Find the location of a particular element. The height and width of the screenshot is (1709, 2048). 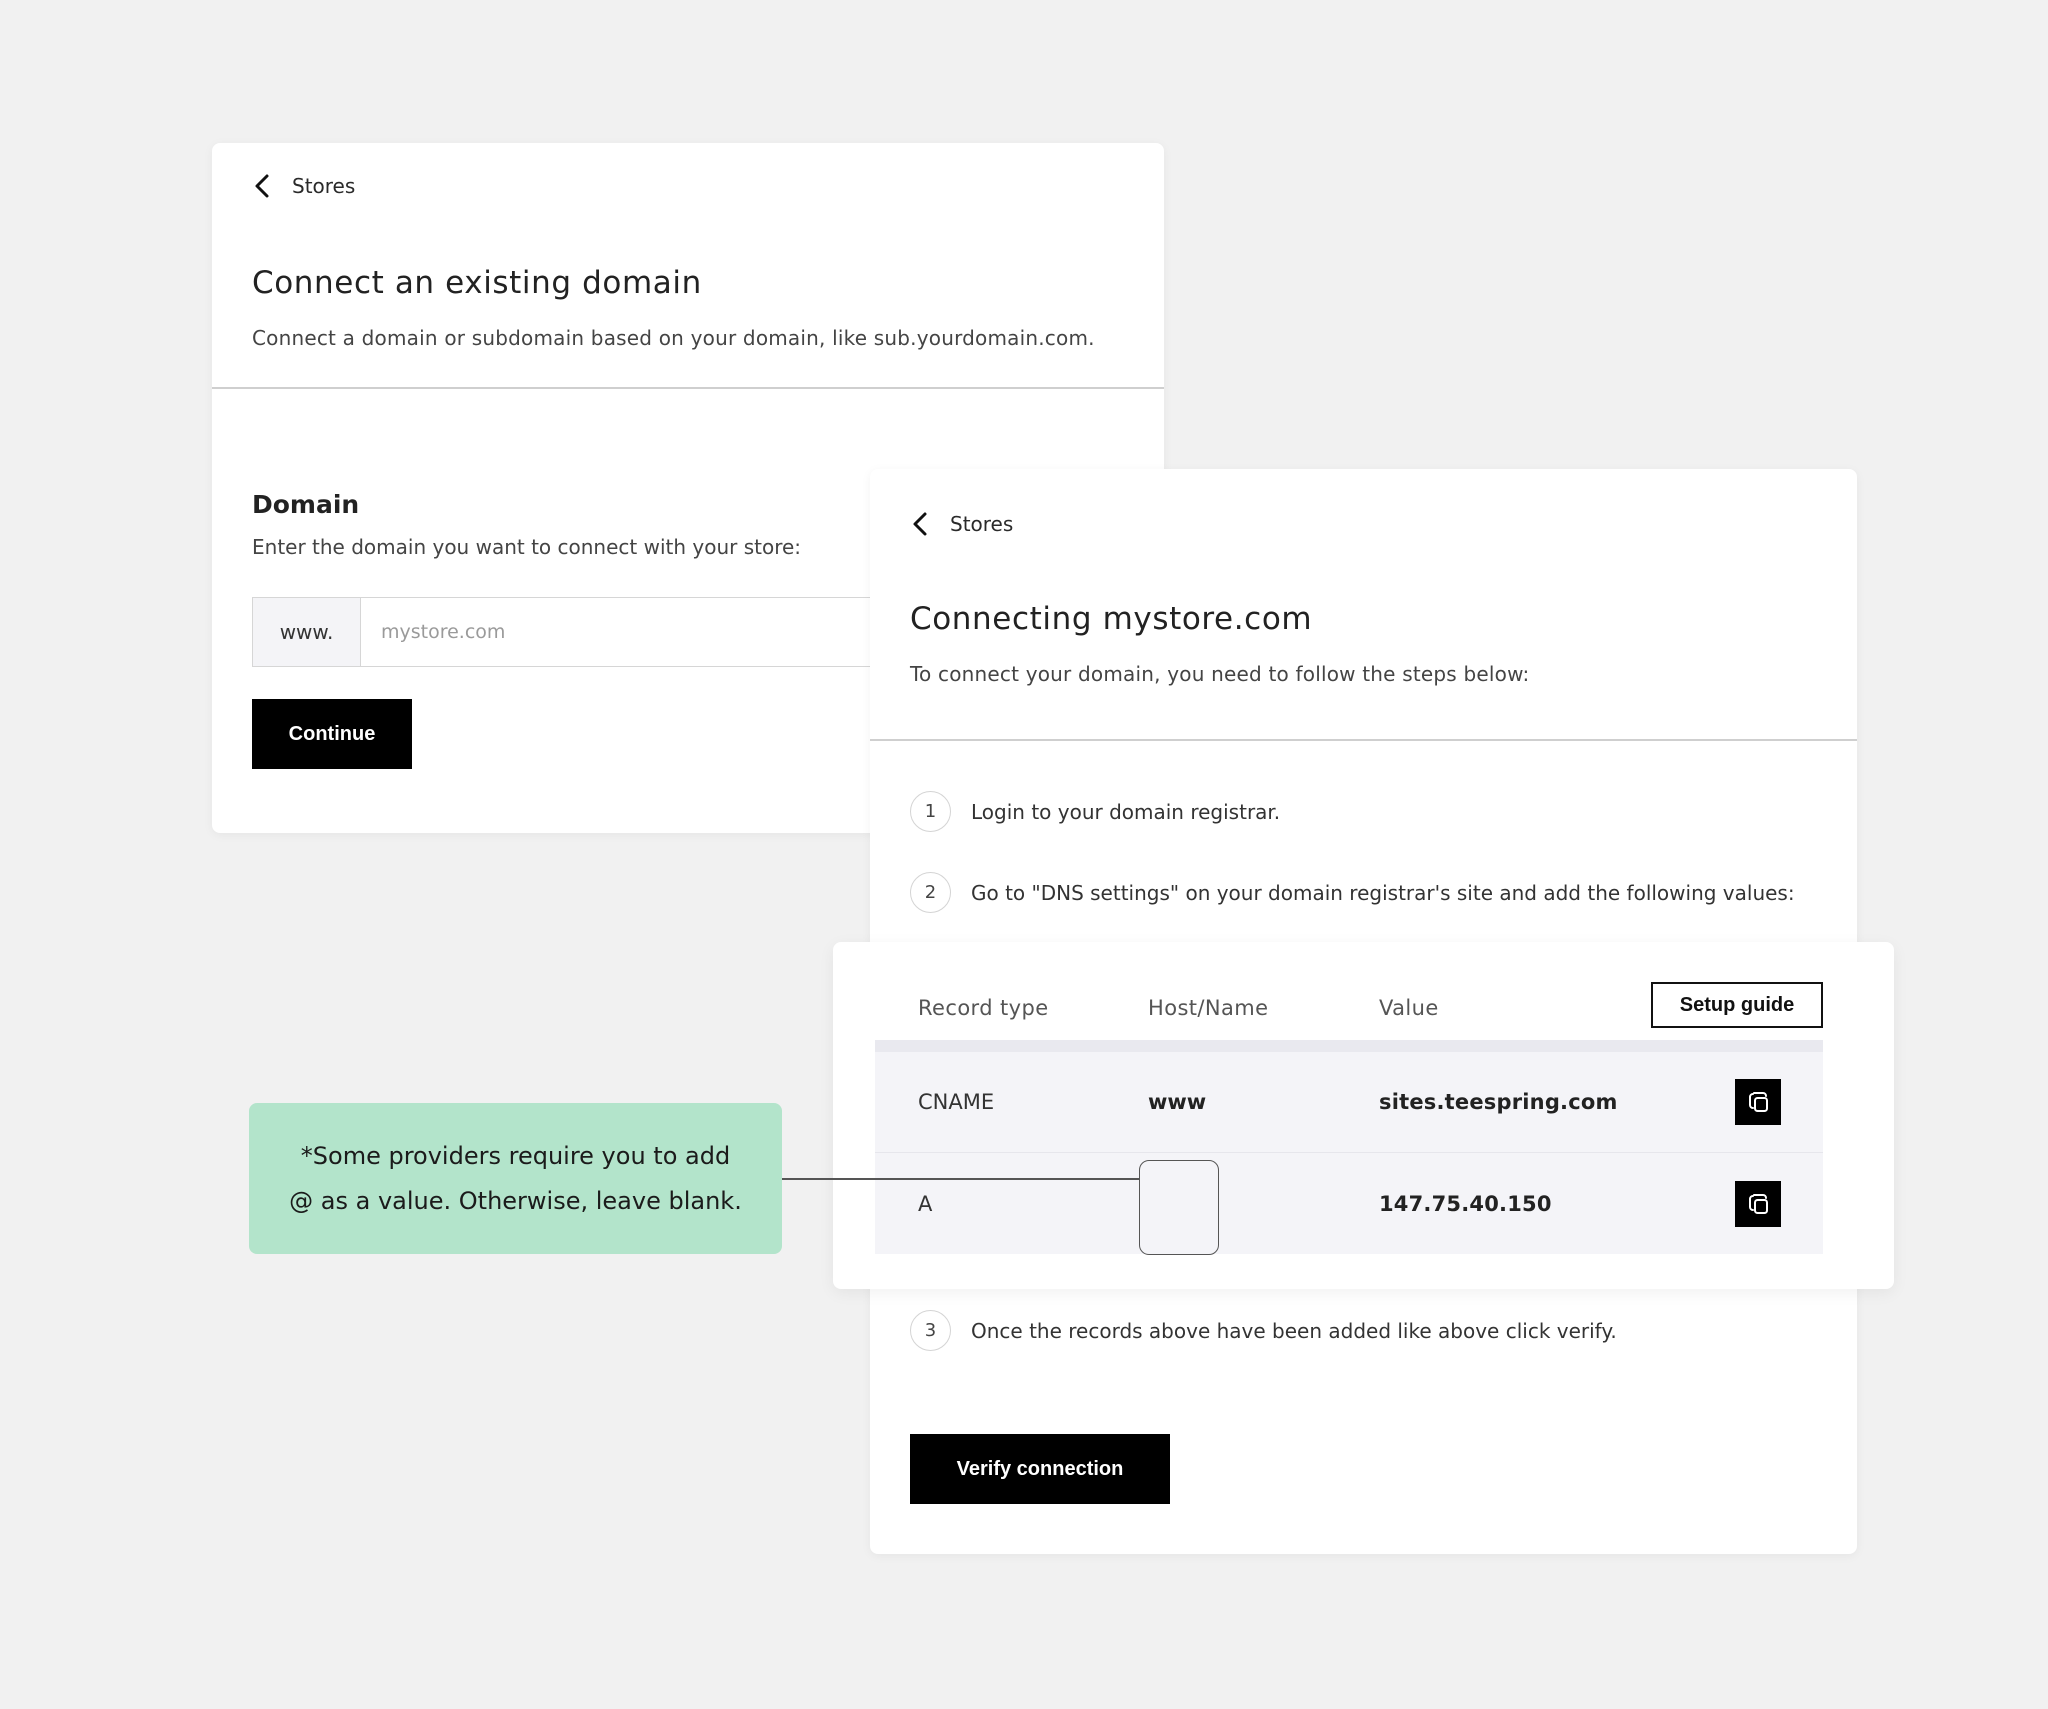

table-row: CNAME www sites.teespring.com is located at coordinates (1349, 1102).